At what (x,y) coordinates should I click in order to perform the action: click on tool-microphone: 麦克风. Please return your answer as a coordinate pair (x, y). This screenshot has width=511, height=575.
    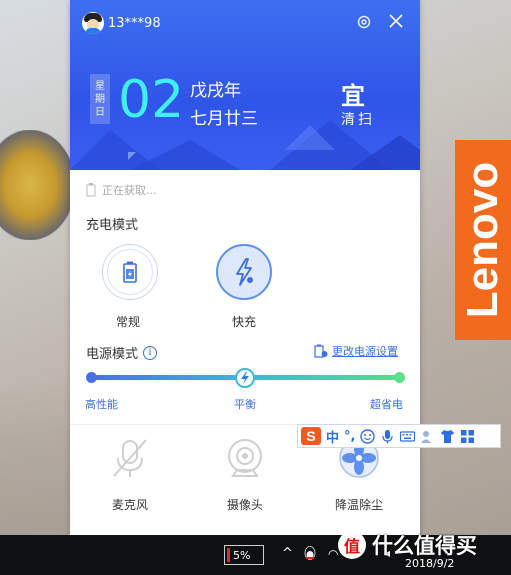
    Looking at the image, I should click on (130, 474).